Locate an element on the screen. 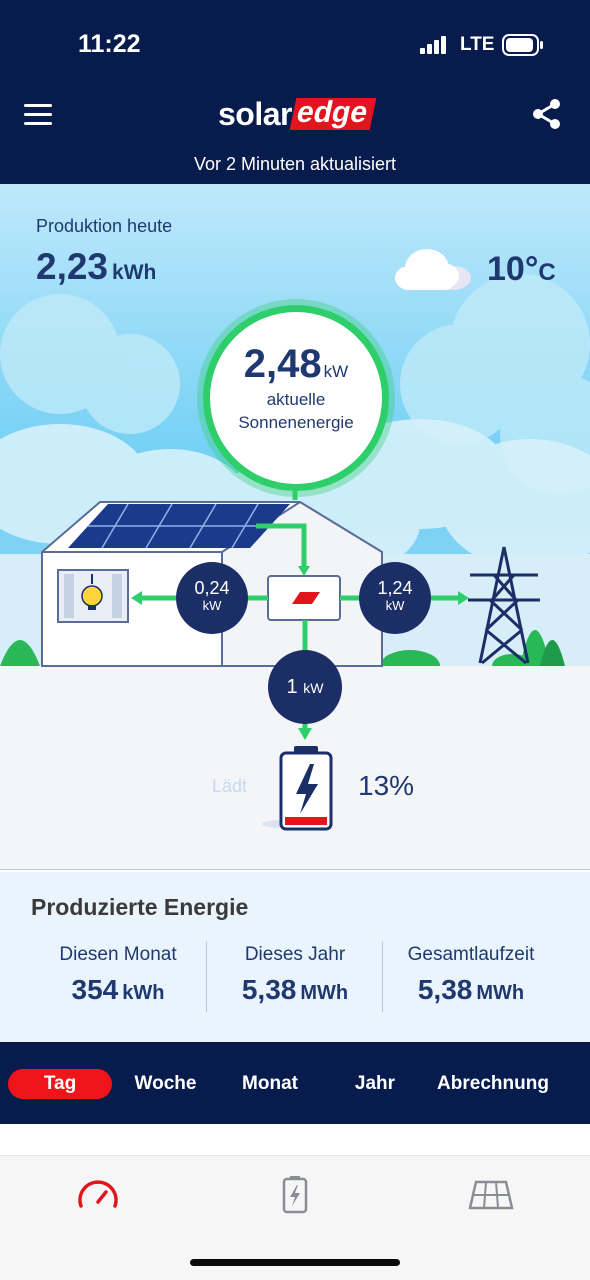  last-updated-text: Vor 2 Minuten aktualisiert is located at coordinates (295, 164).